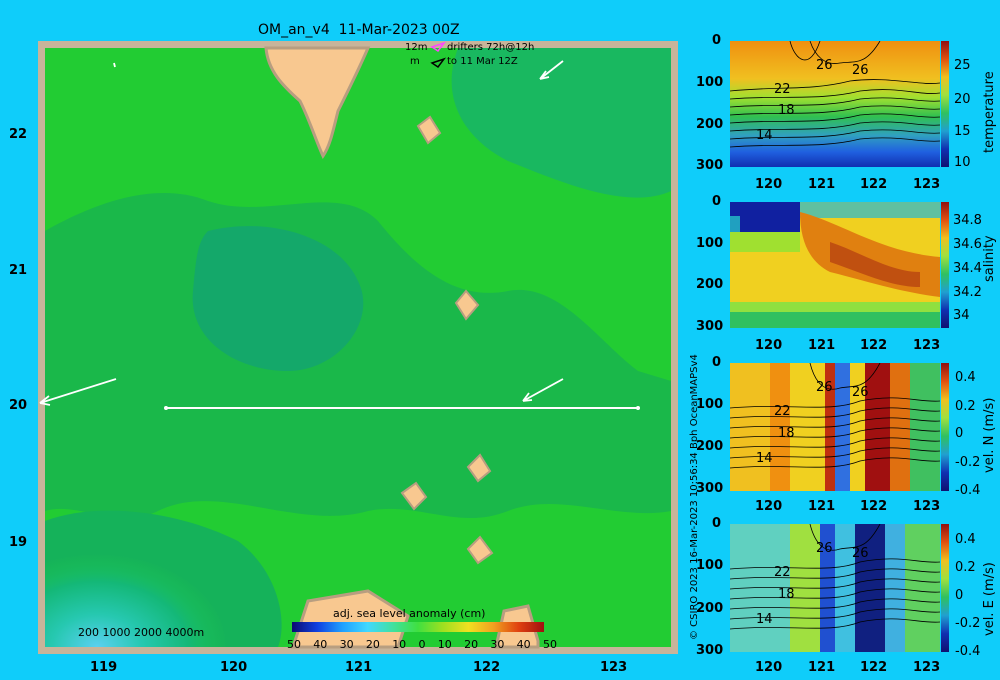 The height and width of the screenshot is (680, 1000). I want to click on lon-tick: 122, so click(487, 667).